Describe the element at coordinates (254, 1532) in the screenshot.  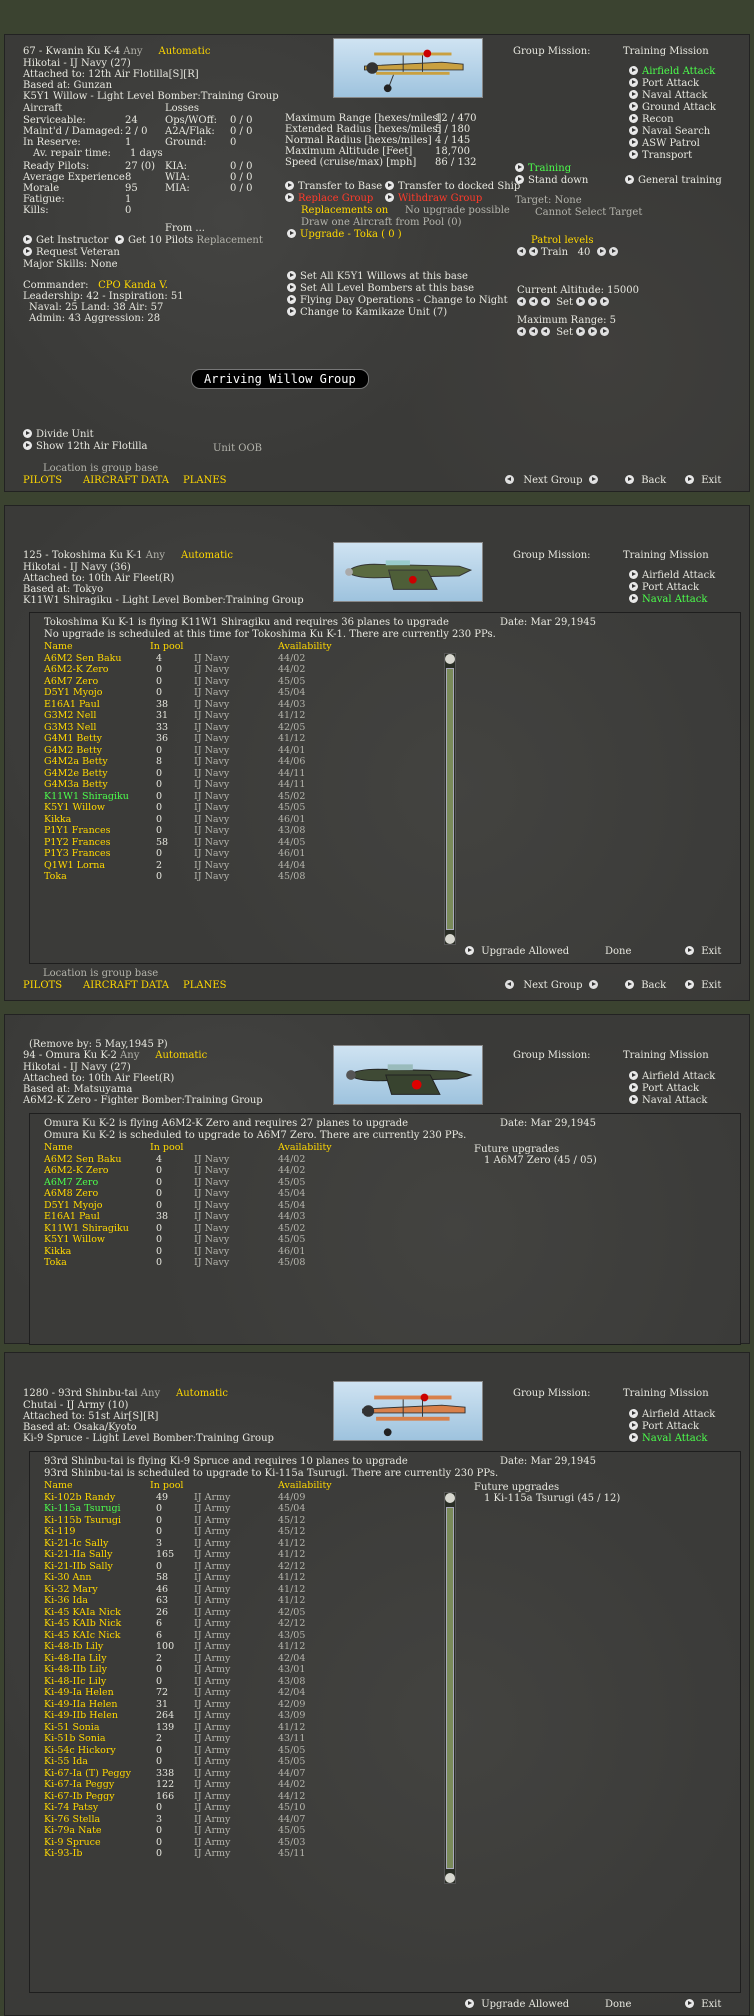
I see `table-row: Ki-119 0 IJ Army 45/12` at that location.